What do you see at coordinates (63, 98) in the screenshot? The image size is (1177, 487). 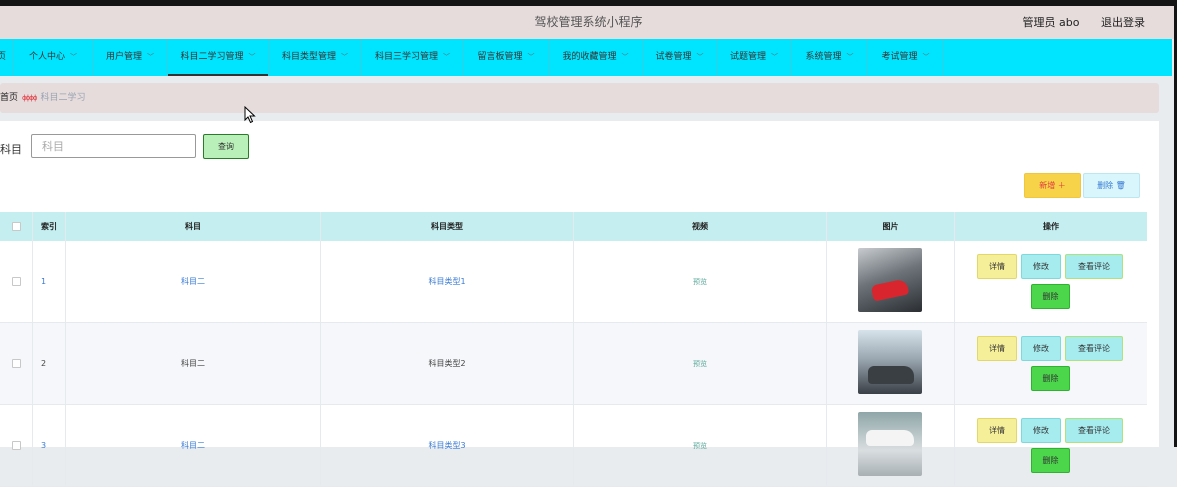 I see `breadcrumb-current: 科目二学习` at bounding box center [63, 98].